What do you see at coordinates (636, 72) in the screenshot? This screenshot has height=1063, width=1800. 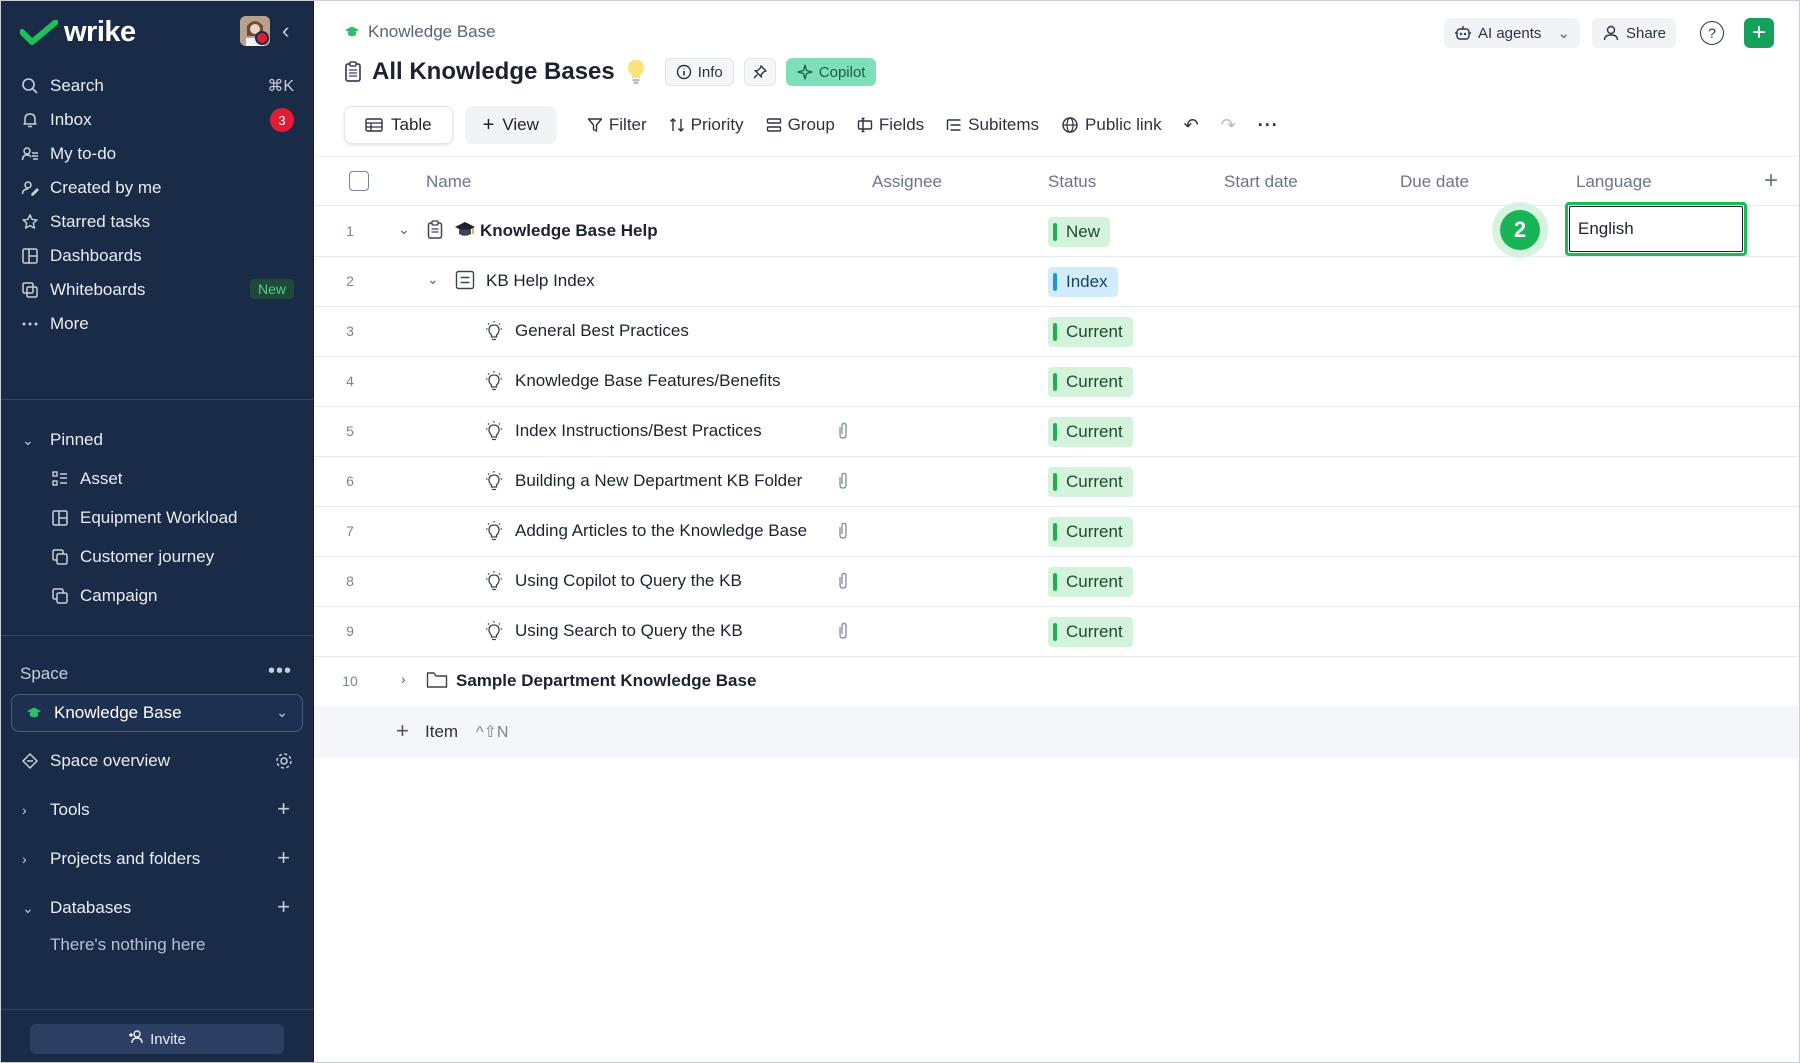 I see `lightbulb-icon` at bounding box center [636, 72].